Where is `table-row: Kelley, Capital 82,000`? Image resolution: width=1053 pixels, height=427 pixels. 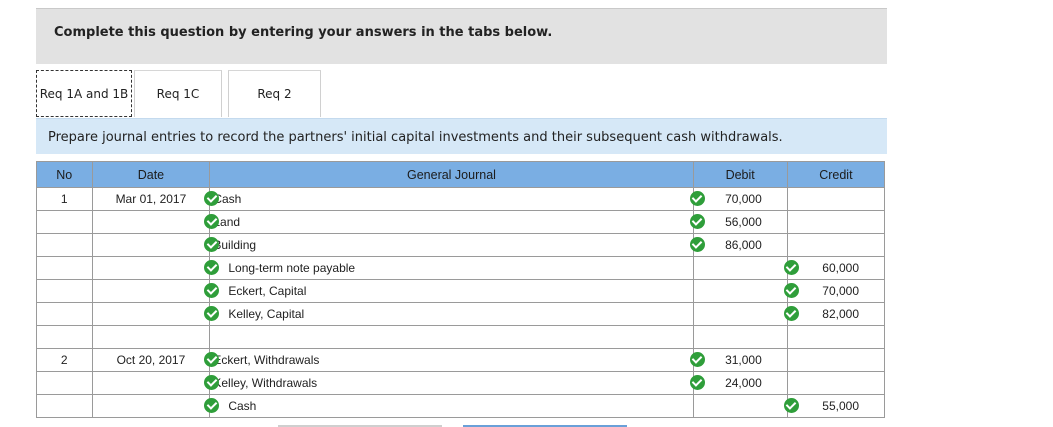
table-row: Kelley, Capital 82,000 is located at coordinates (461, 314).